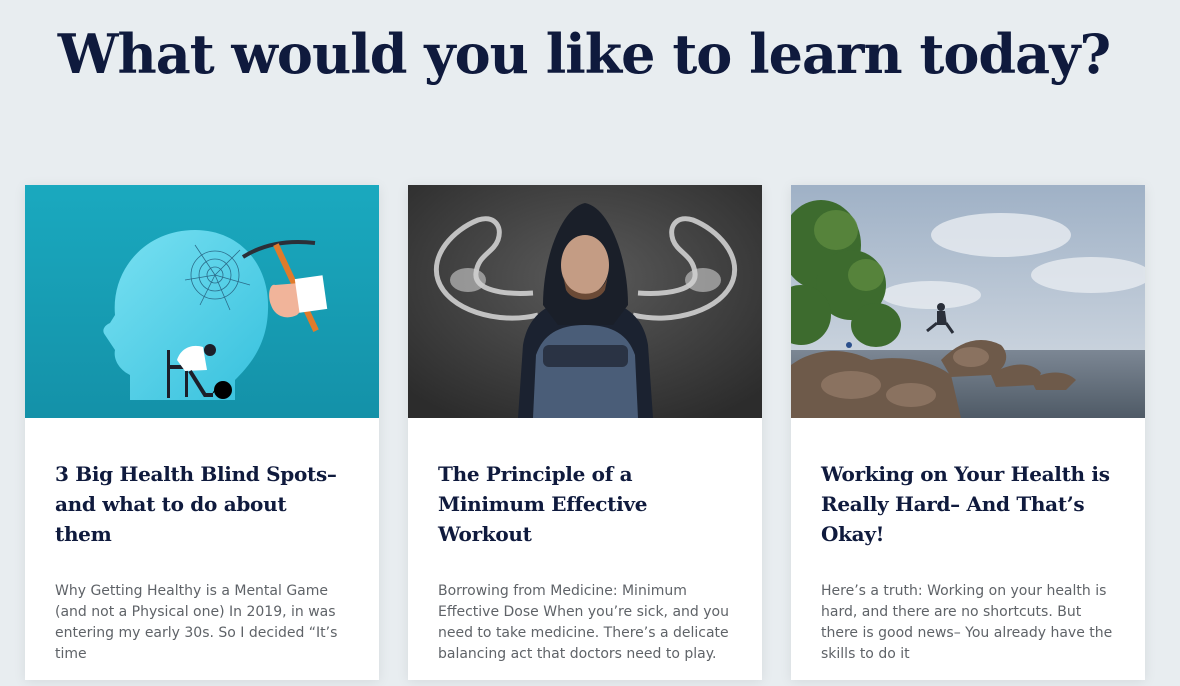 This screenshot has height=686, width=1180. Describe the element at coordinates (202, 301) in the screenshot. I see `head-with-pickaxe-illustration` at that location.